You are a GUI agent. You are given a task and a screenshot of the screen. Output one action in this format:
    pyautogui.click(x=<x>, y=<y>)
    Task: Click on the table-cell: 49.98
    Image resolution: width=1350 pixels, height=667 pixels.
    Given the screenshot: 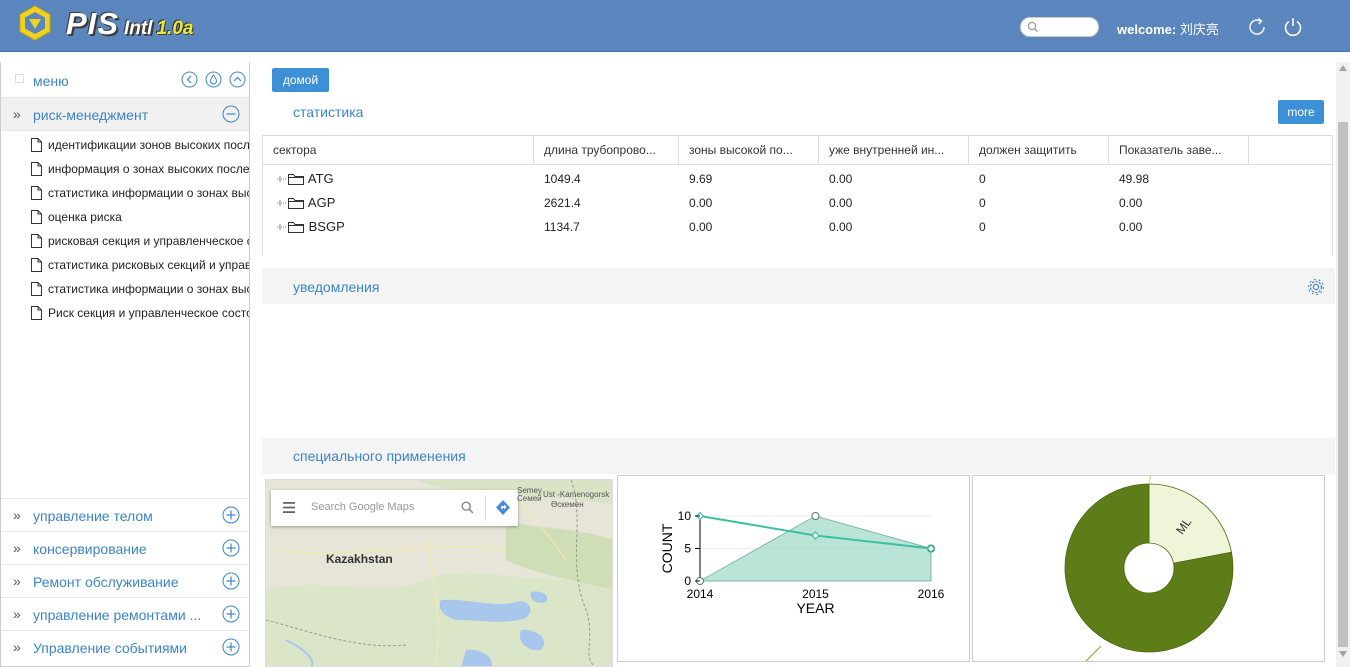 What is the action you would take?
    pyautogui.click(x=1134, y=179)
    